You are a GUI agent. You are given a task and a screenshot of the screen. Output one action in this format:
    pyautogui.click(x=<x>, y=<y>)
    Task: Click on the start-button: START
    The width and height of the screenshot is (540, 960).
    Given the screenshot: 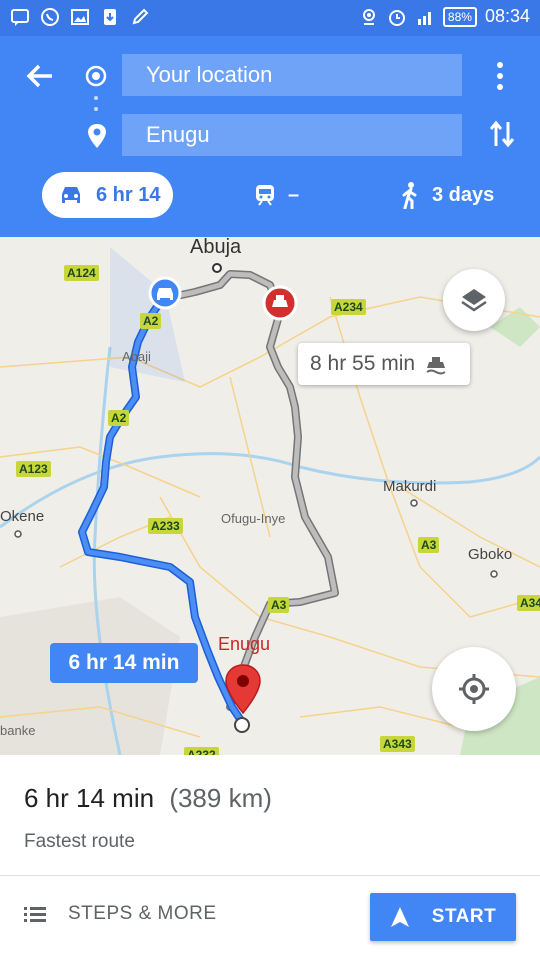 What is the action you would take?
    pyautogui.click(x=443, y=917)
    